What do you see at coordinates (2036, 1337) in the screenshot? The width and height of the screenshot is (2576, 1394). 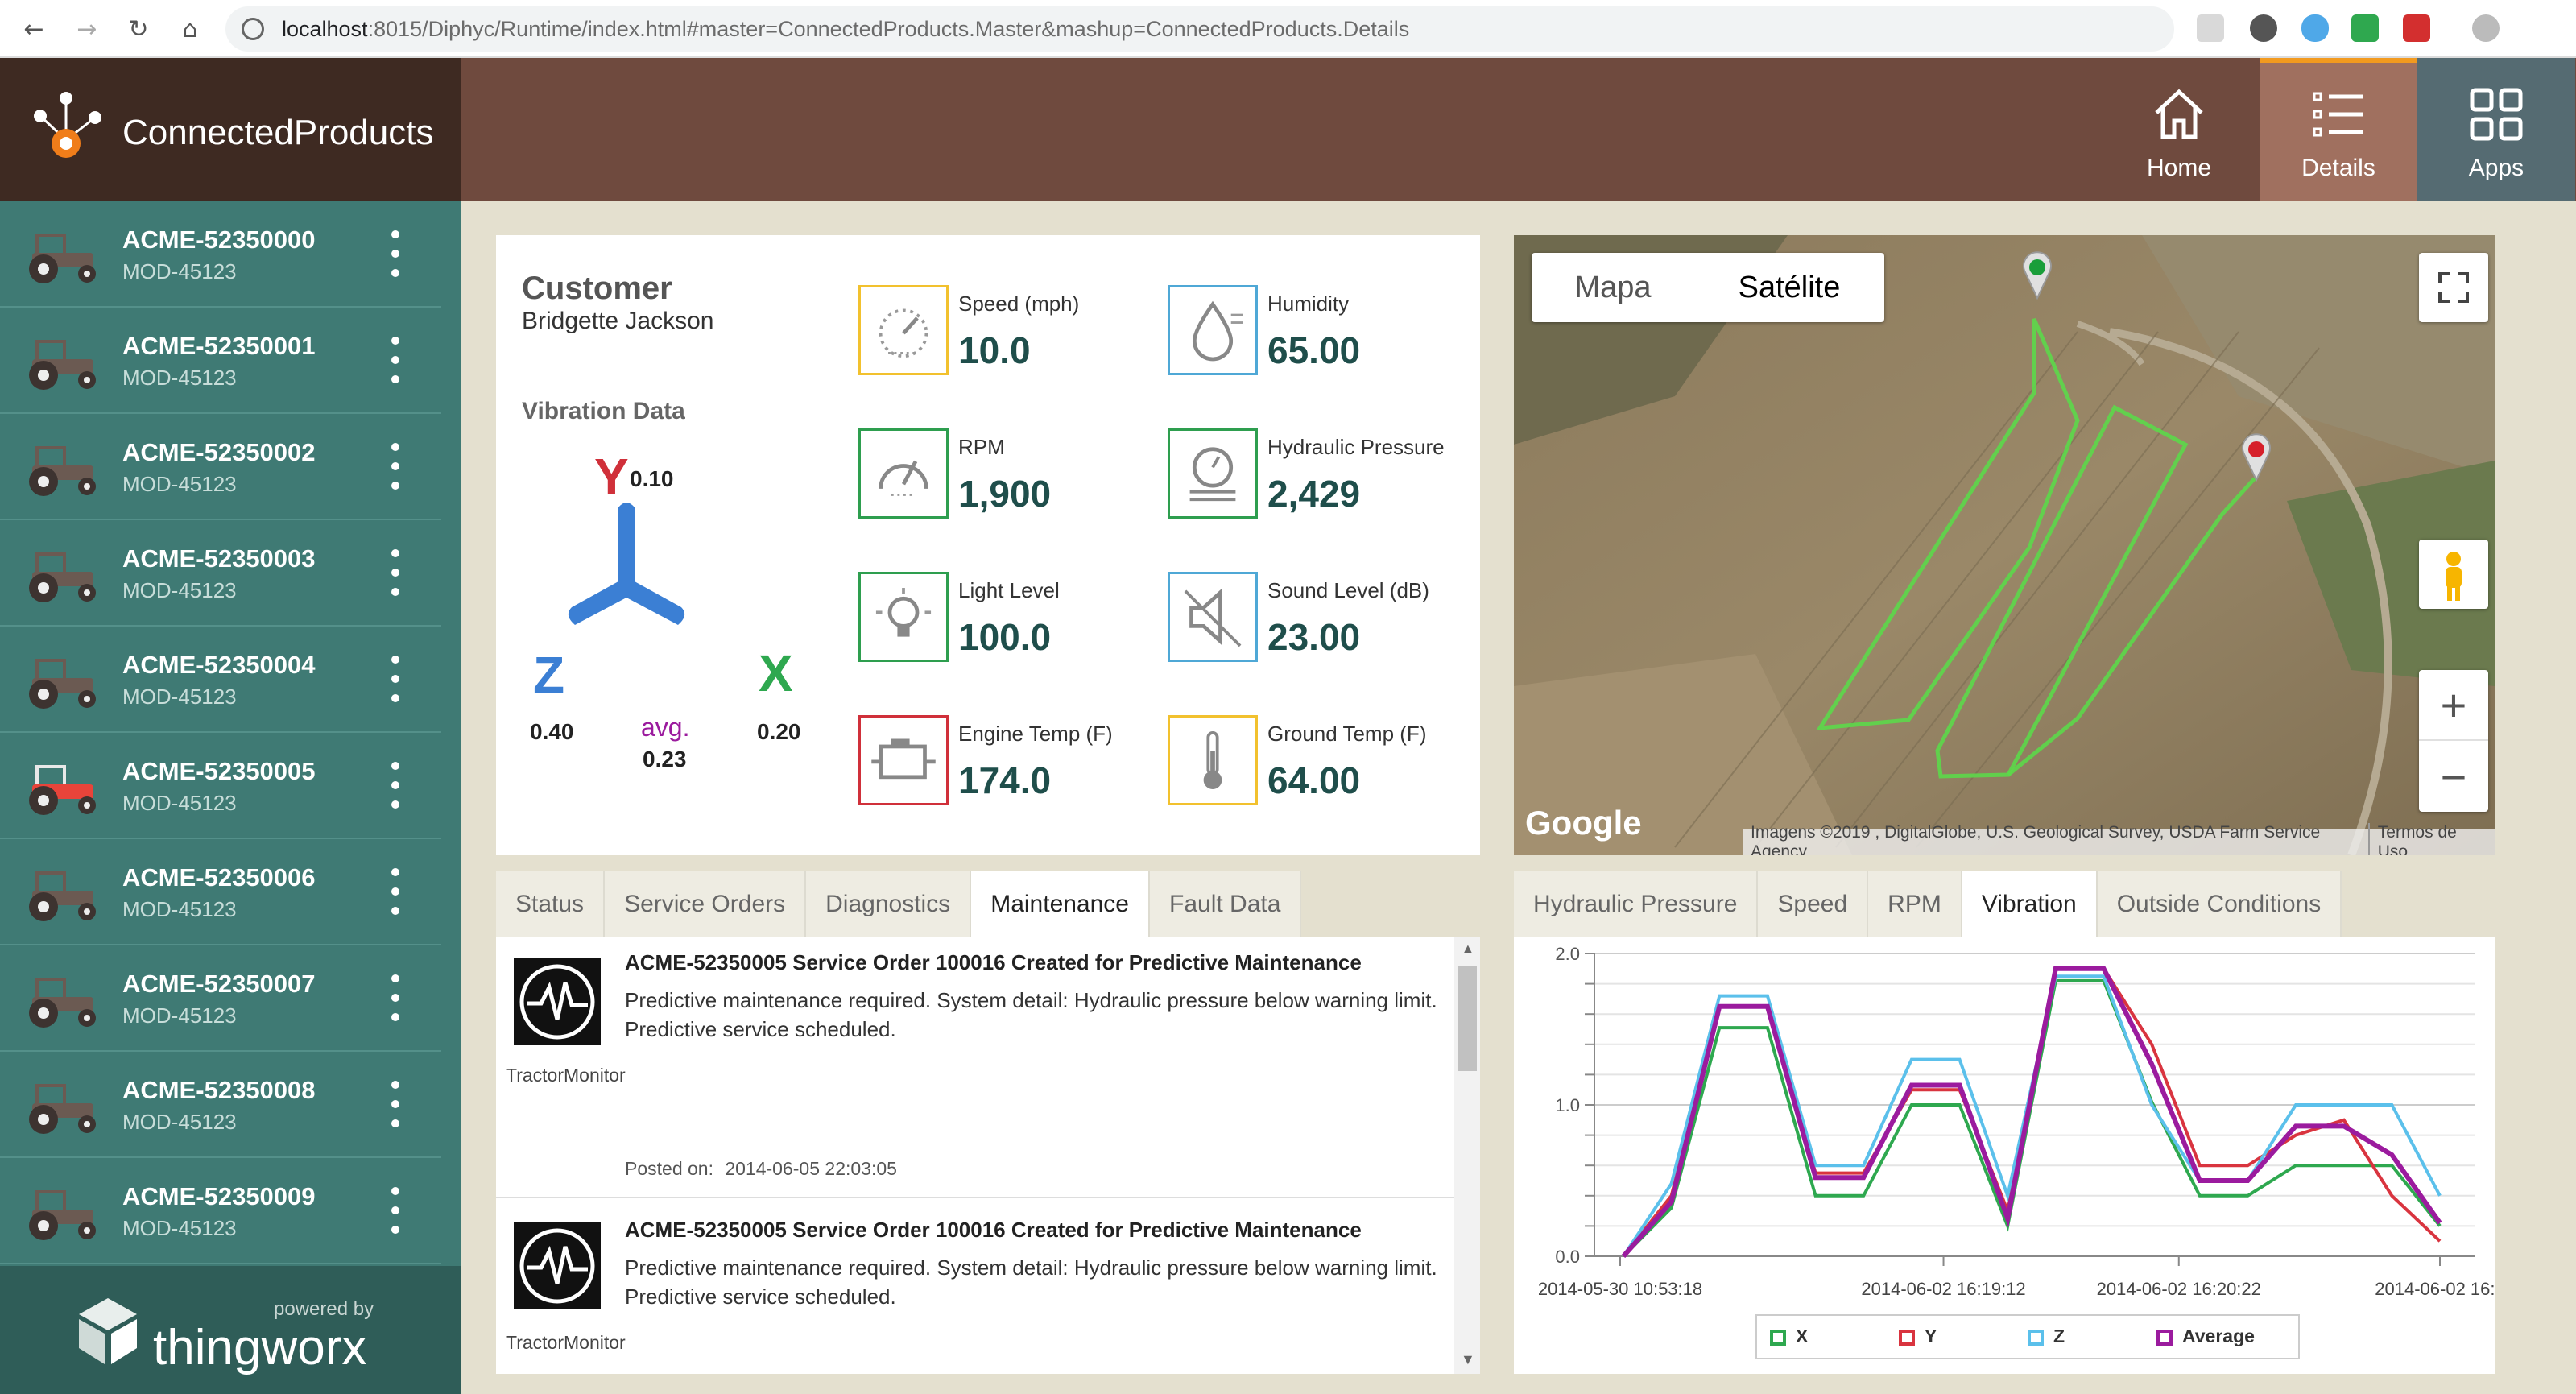 I see `legend-swatch` at bounding box center [2036, 1337].